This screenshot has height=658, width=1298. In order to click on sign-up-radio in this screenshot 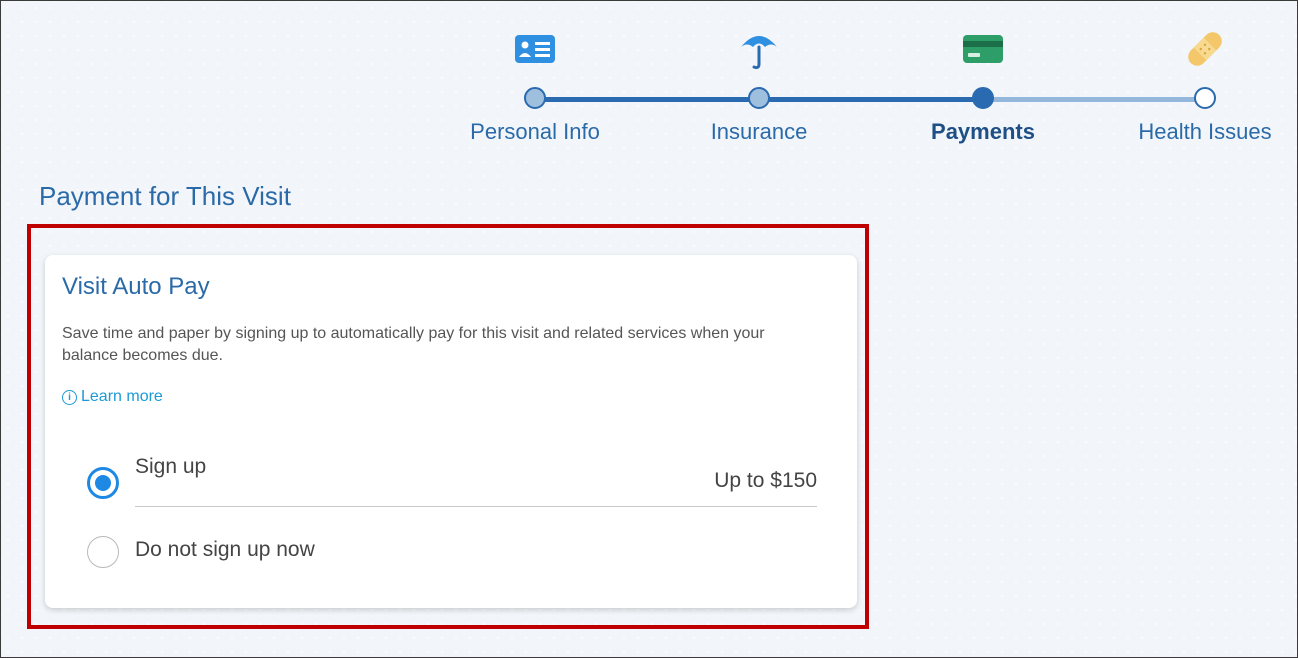, I will do `click(103, 483)`.